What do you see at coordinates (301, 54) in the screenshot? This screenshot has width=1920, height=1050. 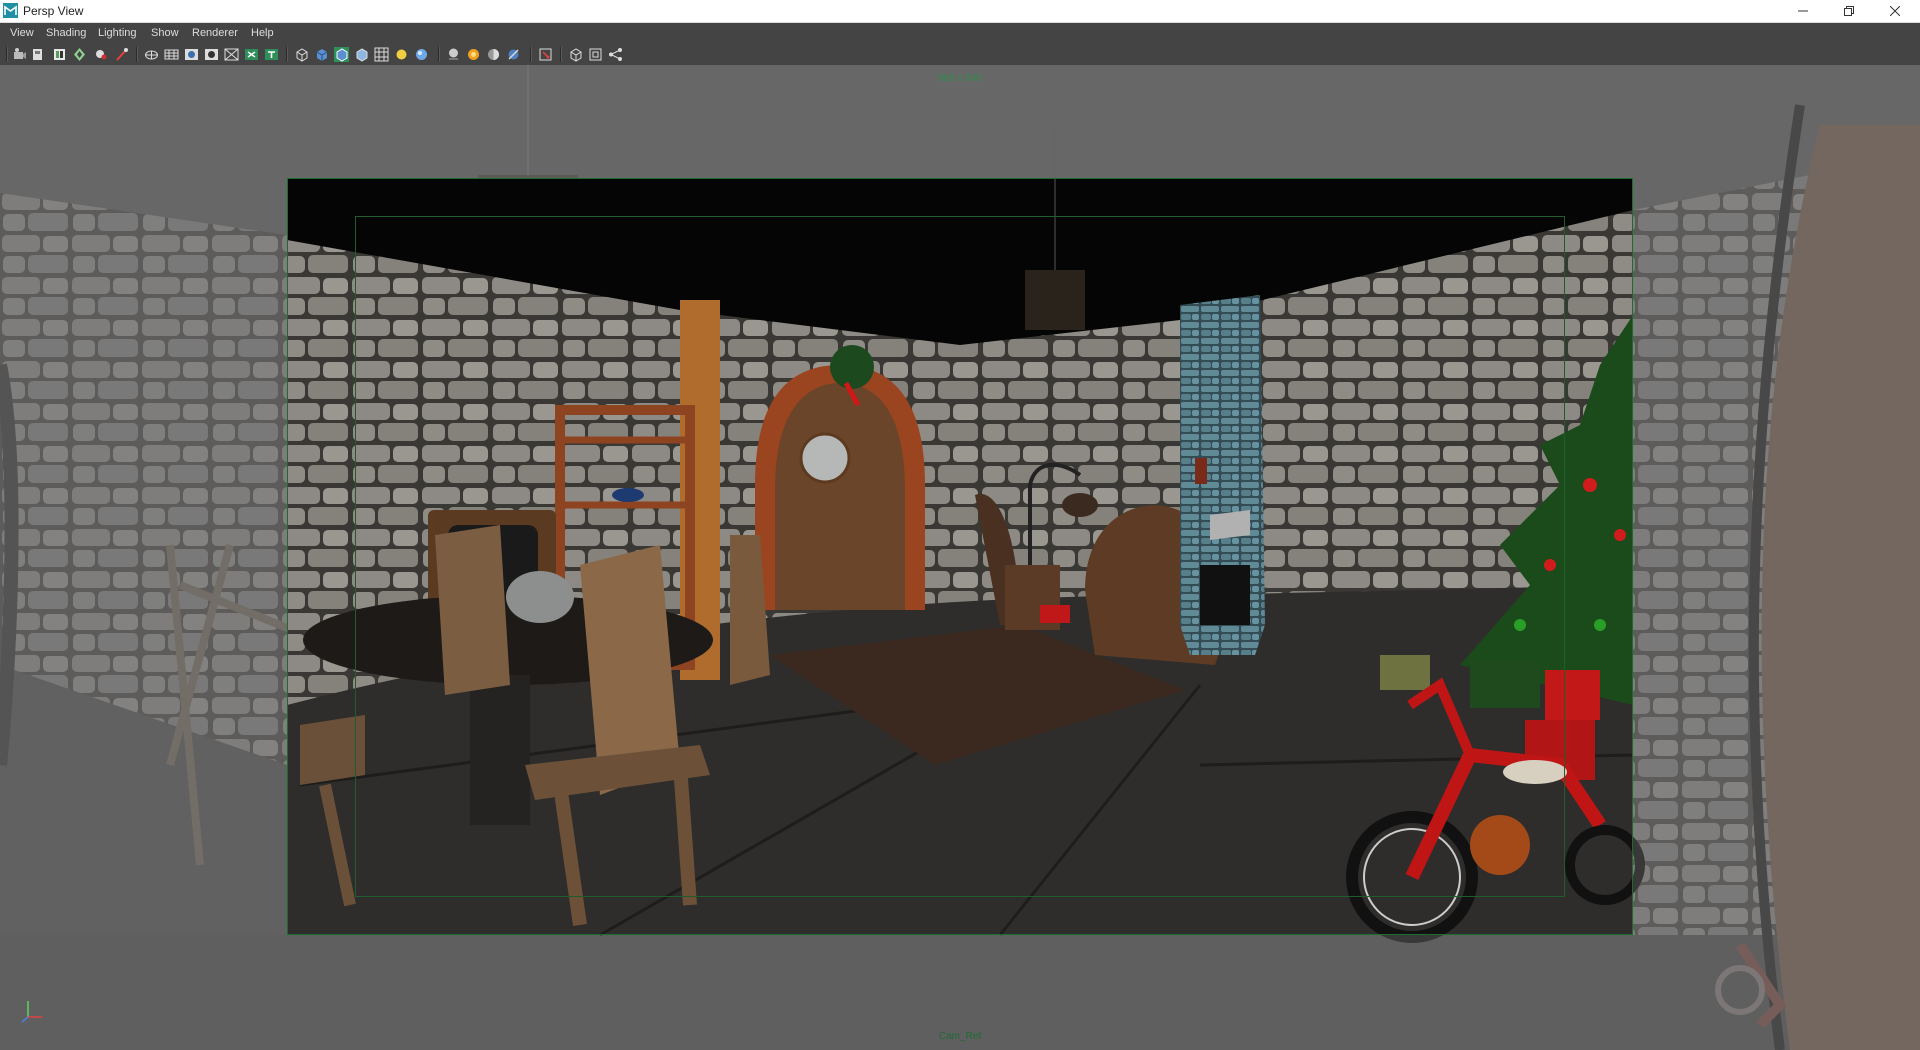 I see `wireframe-icon` at bounding box center [301, 54].